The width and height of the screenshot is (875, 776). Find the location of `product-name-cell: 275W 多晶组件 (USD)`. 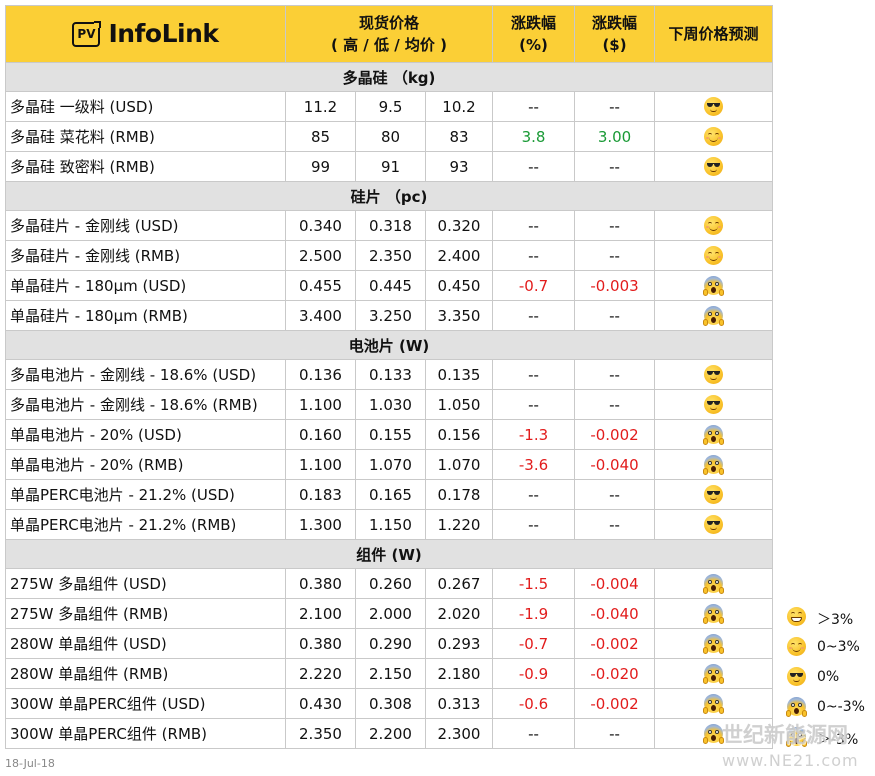

product-name-cell: 275W 多晶组件 (USD) is located at coordinates (145, 583).